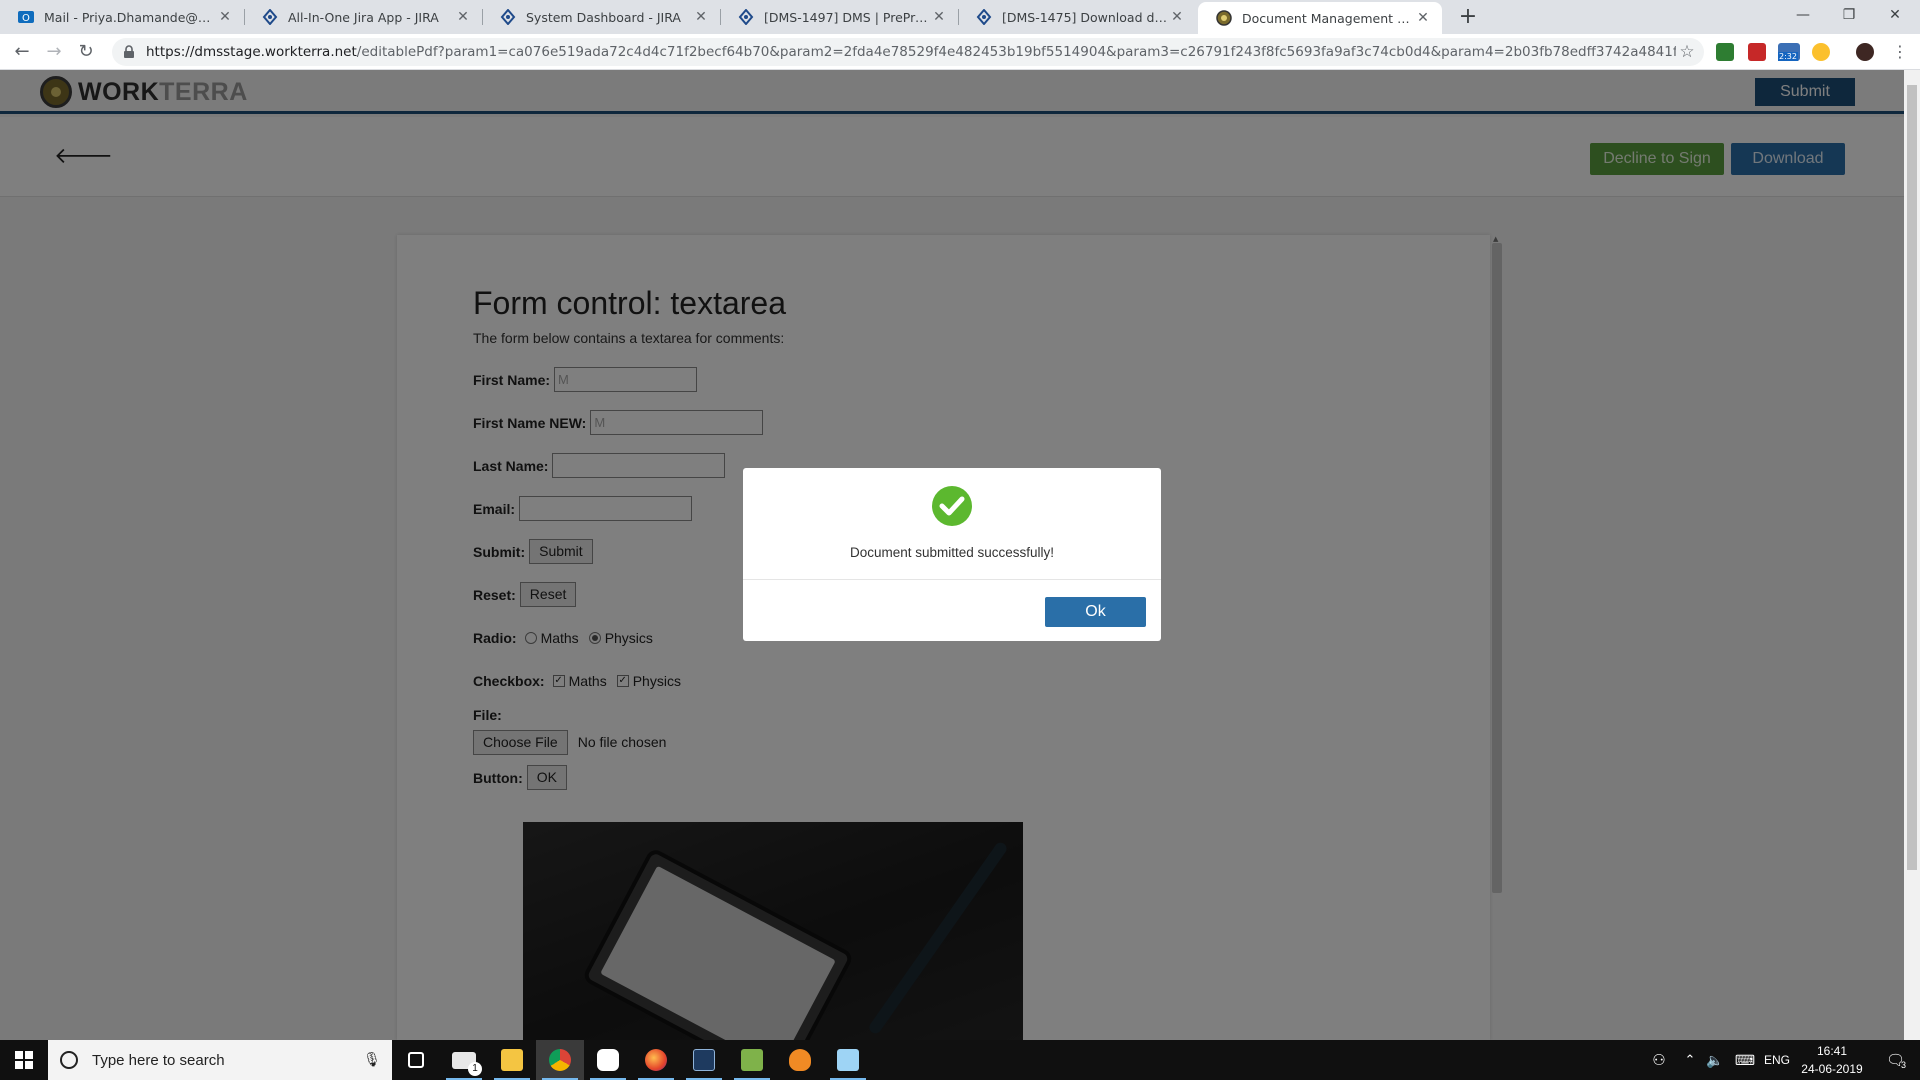 The width and height of the screenshot is (1920, 1080). I want to click on tab-dms-1497: [DMS-1497] DMS | PreProd | One ✕, so click(839, 17).